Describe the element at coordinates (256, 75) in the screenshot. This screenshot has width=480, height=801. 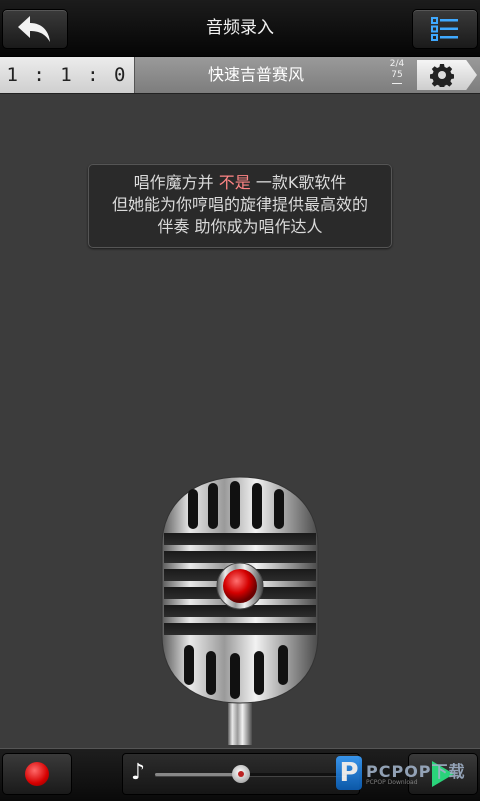
I see `style-name: 快速吉普赛风` at that location.